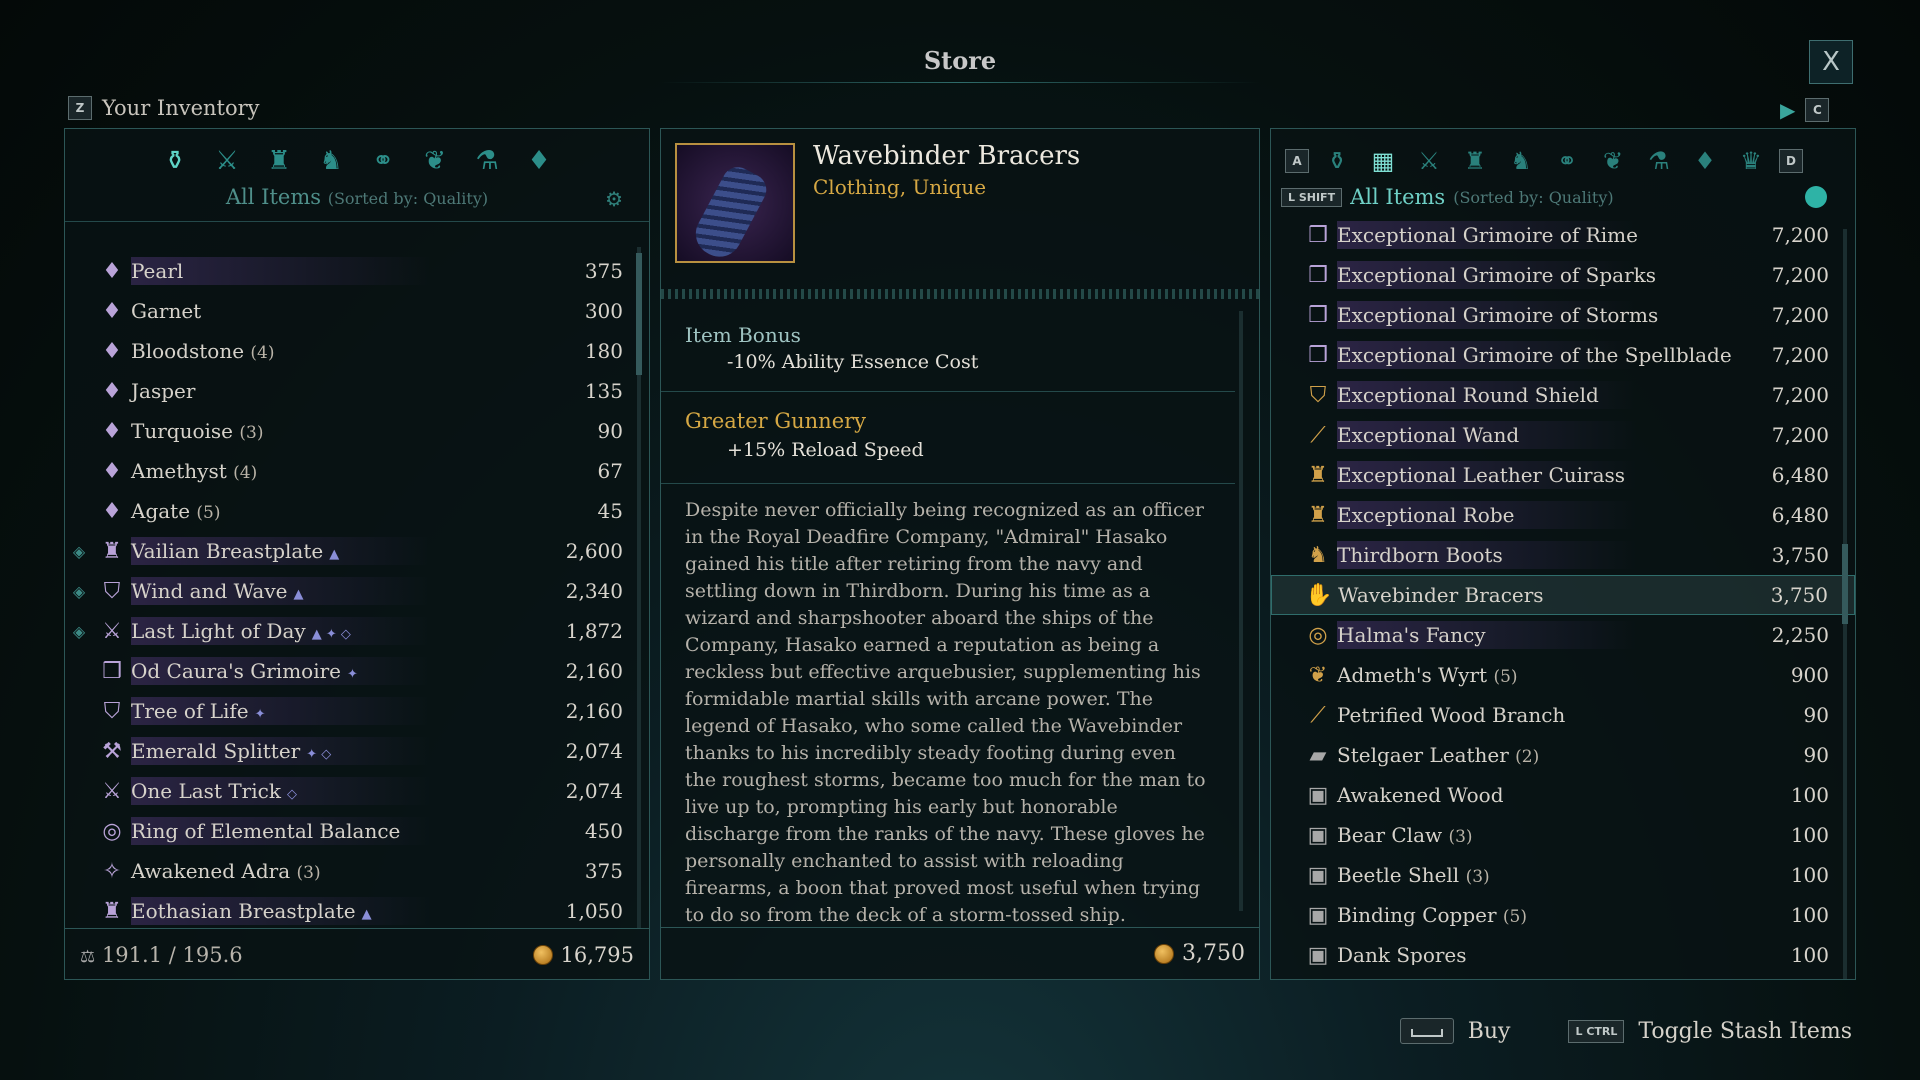 The image size is (1920, 1080). I want to click on item-label: Awakened Adra, so click(211, 871).